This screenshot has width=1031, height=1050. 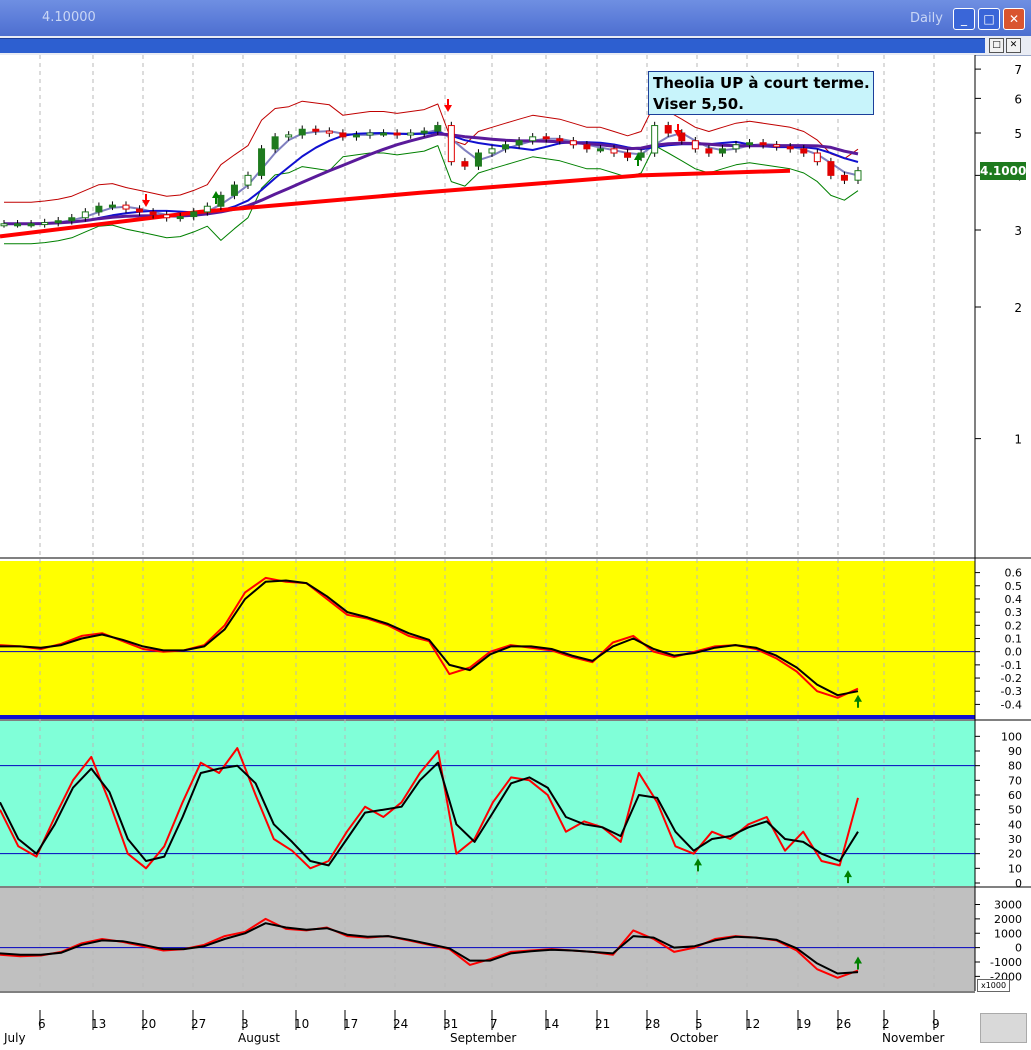 I want to click on osc-axis-label: 1000, so click(x=1008, y=933).